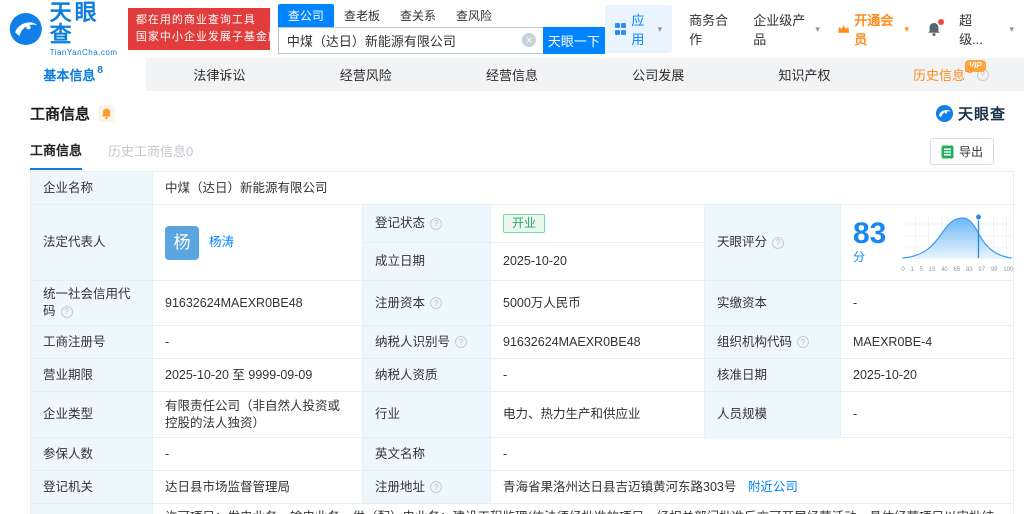 The image size is (1024, 514). I want to click on company-type-value: 有限责任公司（非自然人投资或控股的法人独资）, so click(257, 414).